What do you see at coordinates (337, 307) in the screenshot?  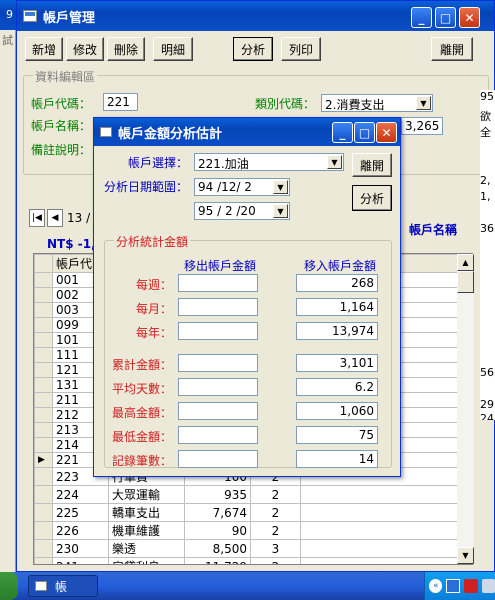 I see `stats-in-field: 1,164` at bounding box center [337, 307].